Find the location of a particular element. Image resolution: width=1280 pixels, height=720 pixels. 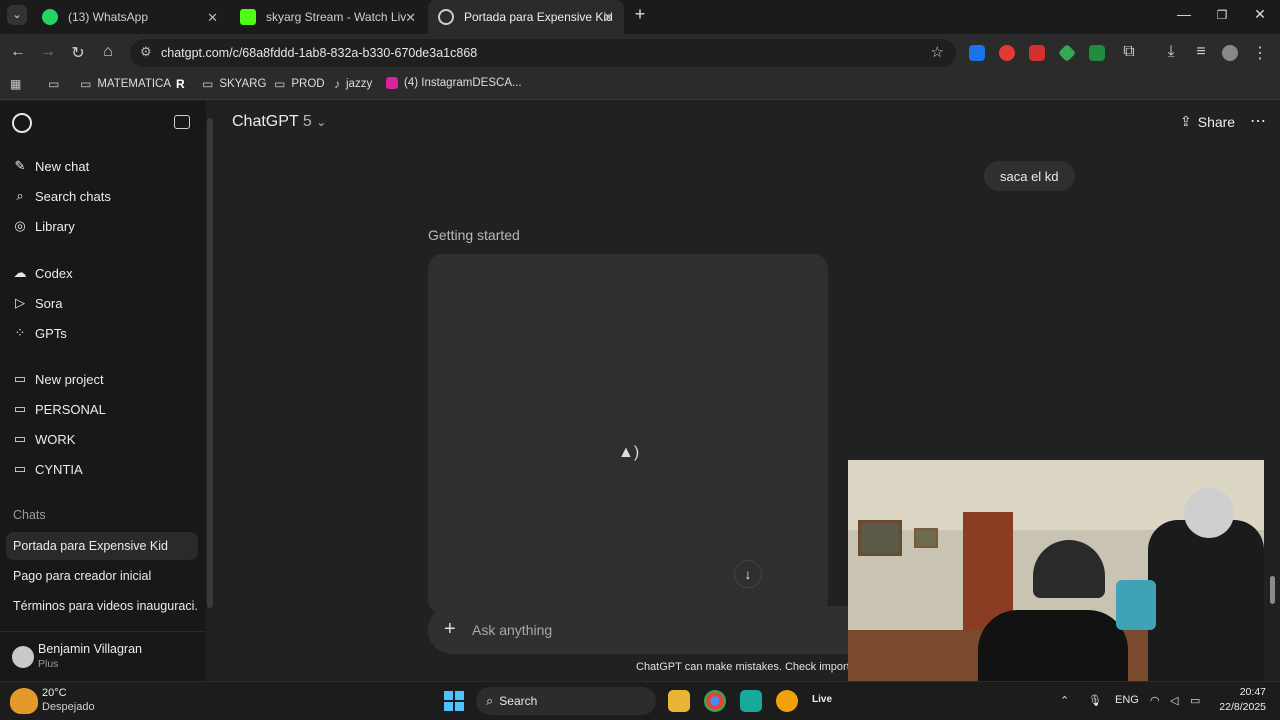

sidebar-item-codex: ☁ Codex is located at coordinates (42, 273).